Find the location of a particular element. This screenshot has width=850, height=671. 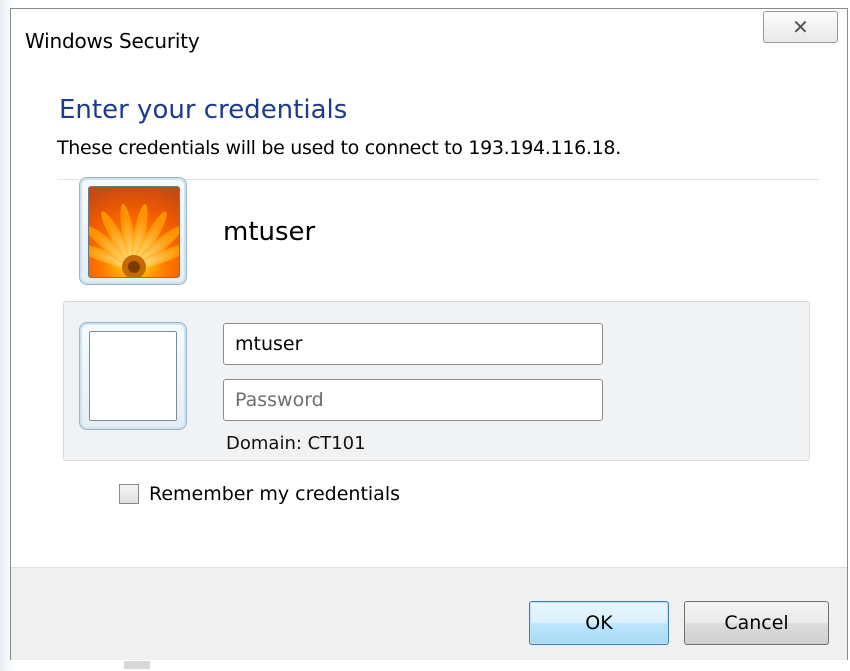

background-fragment is located at coordinates (137, 665).